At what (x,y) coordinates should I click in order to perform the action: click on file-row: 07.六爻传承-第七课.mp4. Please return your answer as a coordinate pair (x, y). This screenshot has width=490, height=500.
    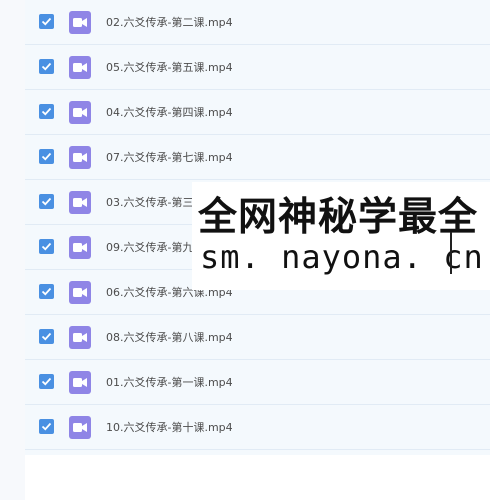
    Looking at the image, I should click on (257, 157).